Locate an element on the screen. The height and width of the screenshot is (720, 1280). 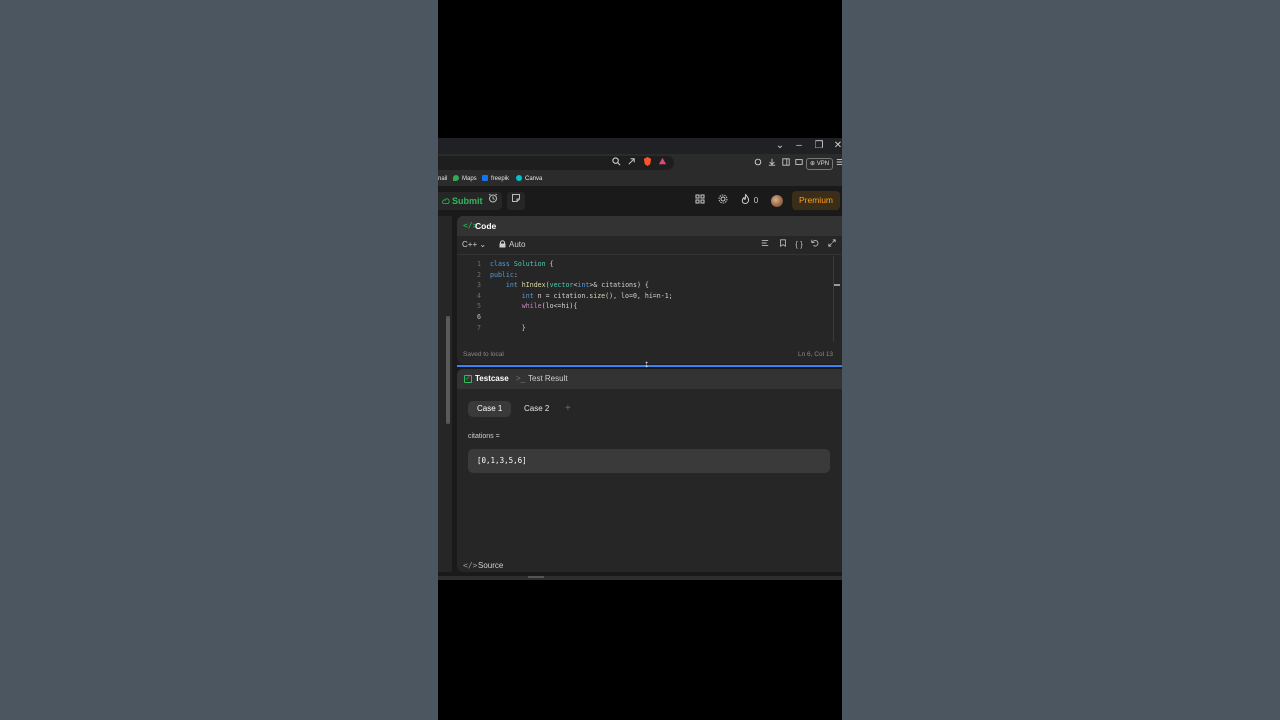
bottom-bar is located at coordinates (640, 578).